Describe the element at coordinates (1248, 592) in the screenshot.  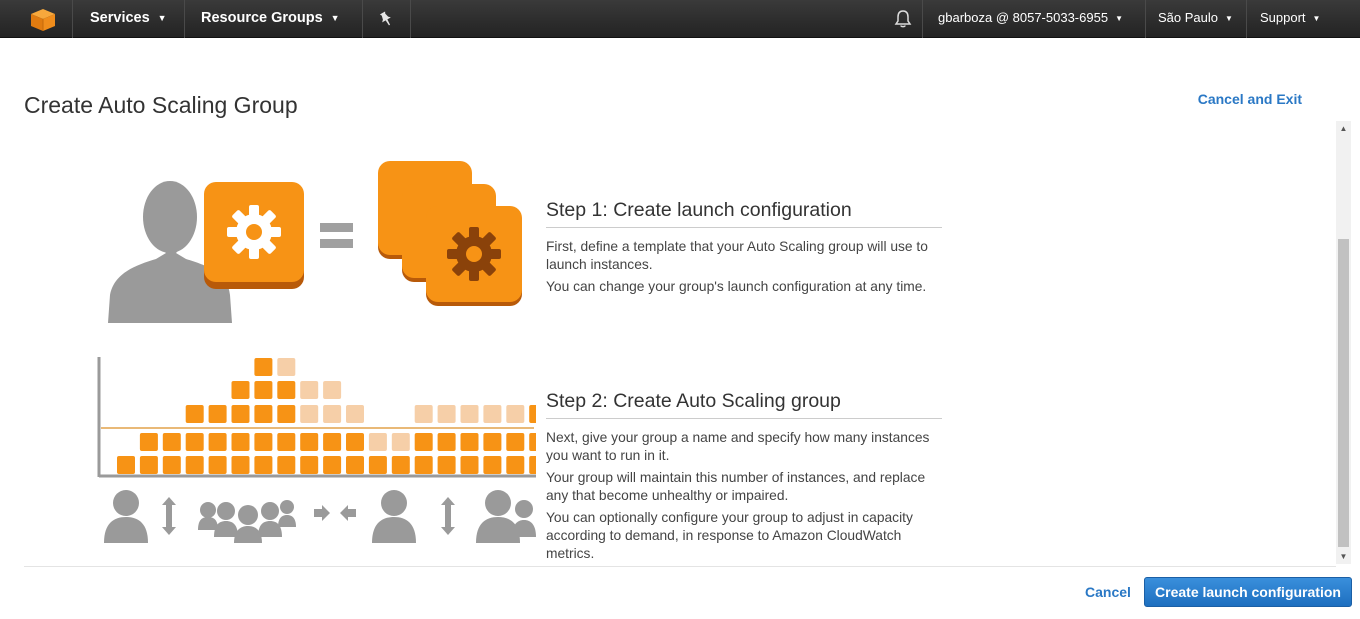
I see `create-launch-configuration-button: Create launch configuration` at that location.